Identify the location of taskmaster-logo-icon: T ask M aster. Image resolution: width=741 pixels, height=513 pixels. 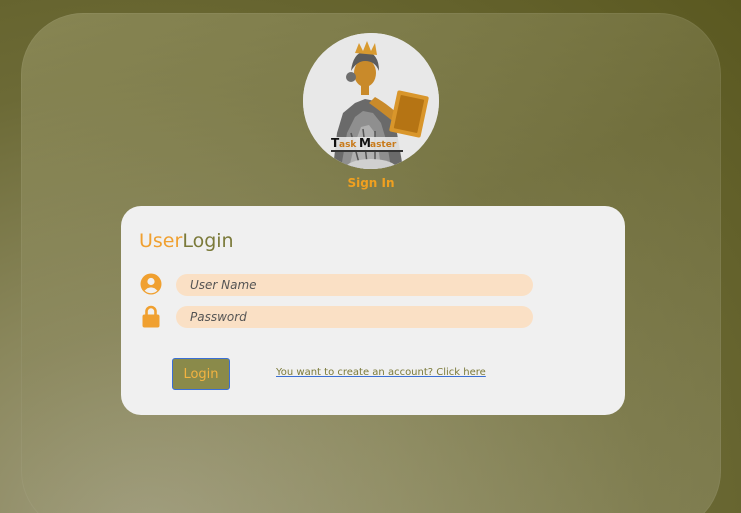
(371, 101).